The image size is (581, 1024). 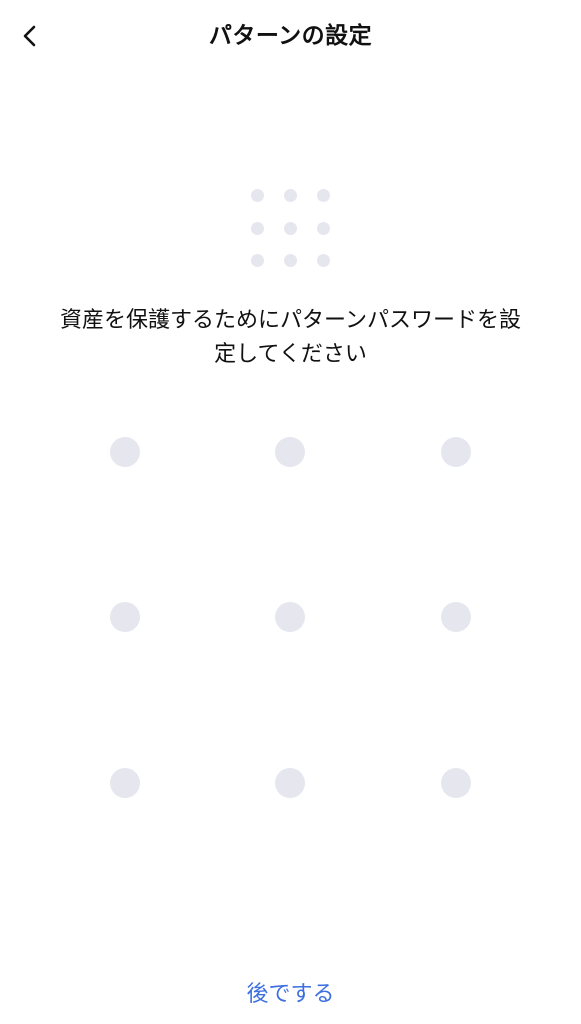 What do you see at coordinates (290, 995) in the screenshot?
I see `later-button: 後でする` at bounding box center [290, 995].